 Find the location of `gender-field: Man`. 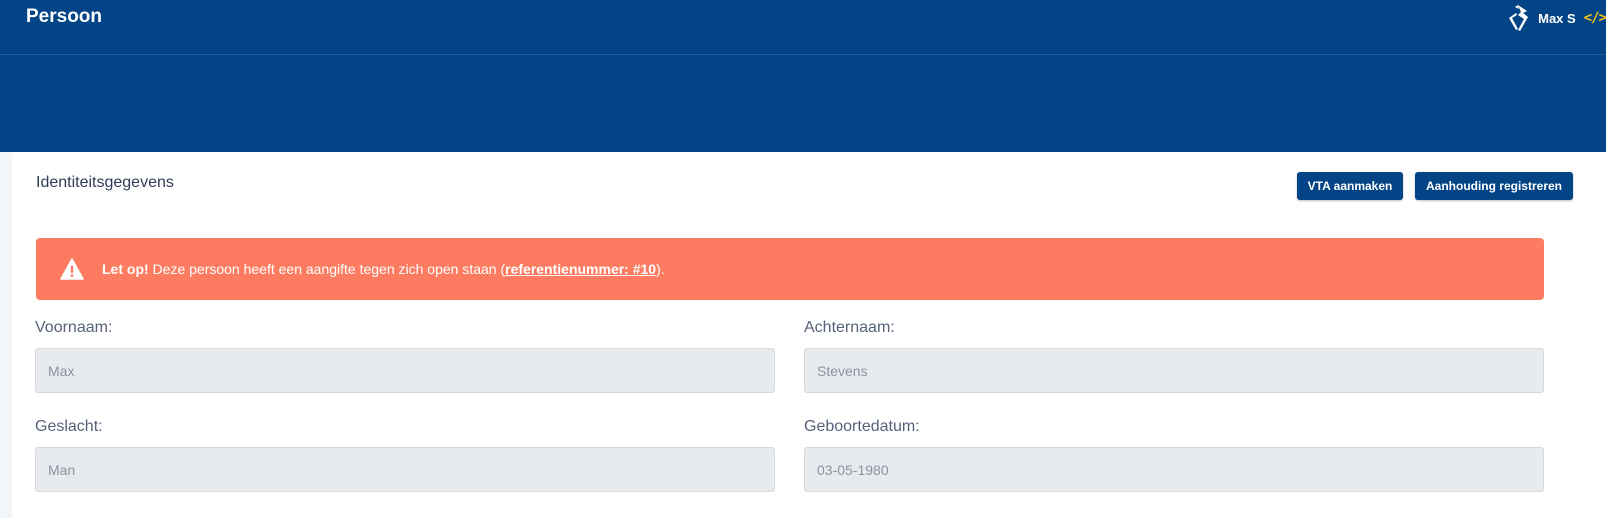

gender-field: Man is located at coordinates (405, 469).